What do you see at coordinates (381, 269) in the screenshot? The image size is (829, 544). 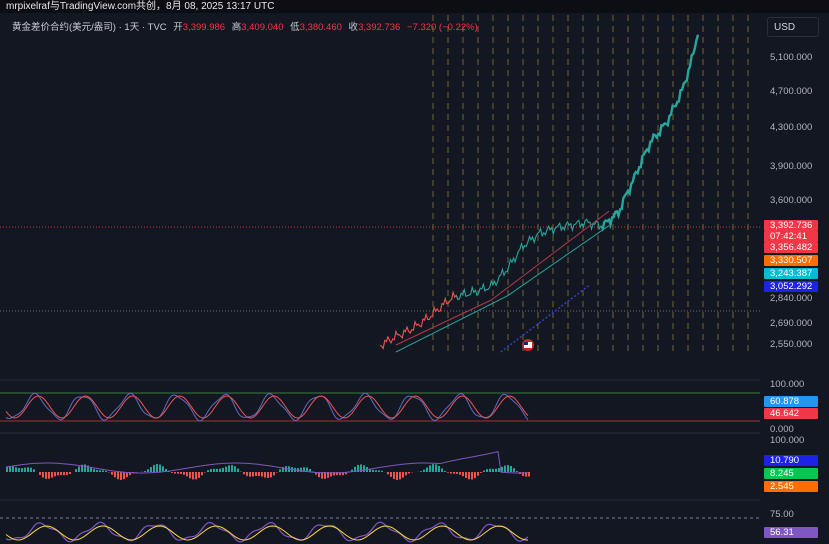 I see `dotted-levels` at bounding box center [381, 269].